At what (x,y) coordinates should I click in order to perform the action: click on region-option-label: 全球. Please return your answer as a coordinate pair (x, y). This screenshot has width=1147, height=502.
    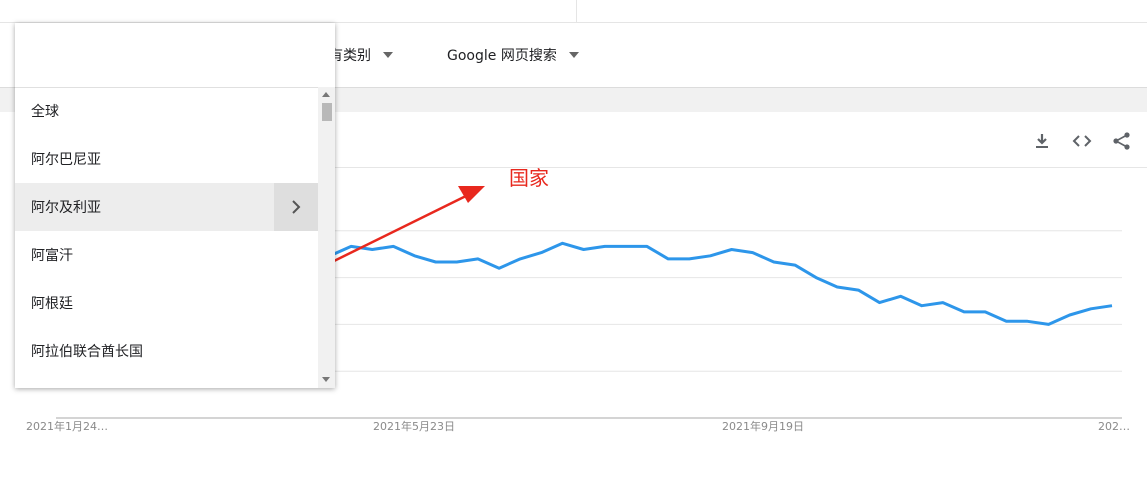
    Looking at the image, I should click on (45, 112).